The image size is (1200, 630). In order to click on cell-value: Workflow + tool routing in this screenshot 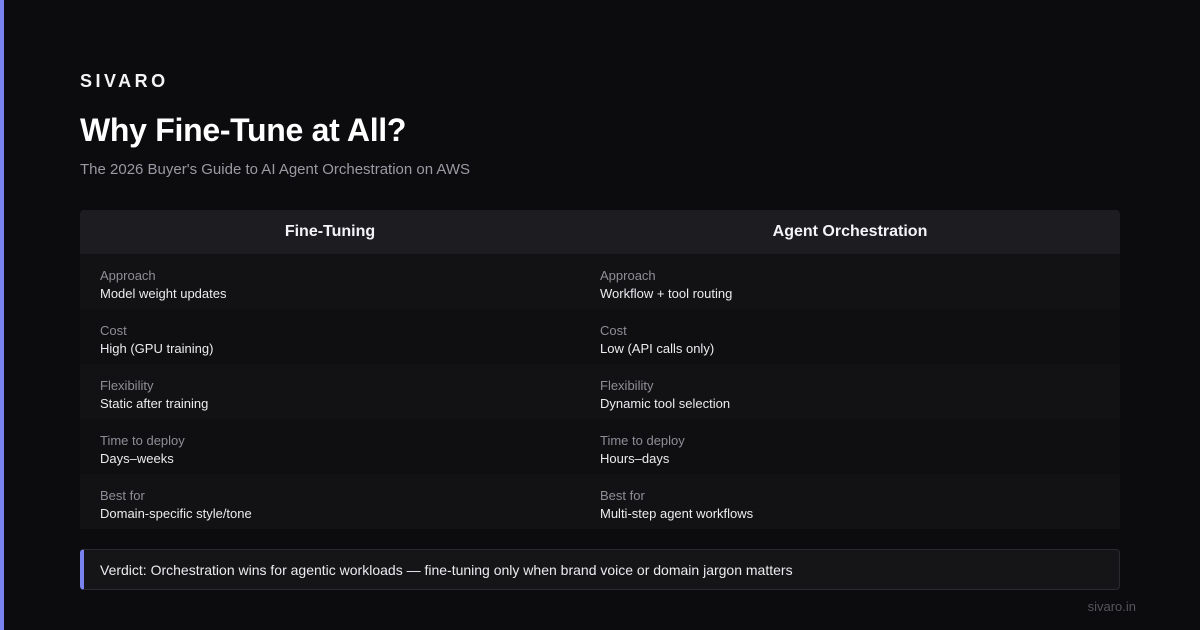, I will do `click(666, 293)`.